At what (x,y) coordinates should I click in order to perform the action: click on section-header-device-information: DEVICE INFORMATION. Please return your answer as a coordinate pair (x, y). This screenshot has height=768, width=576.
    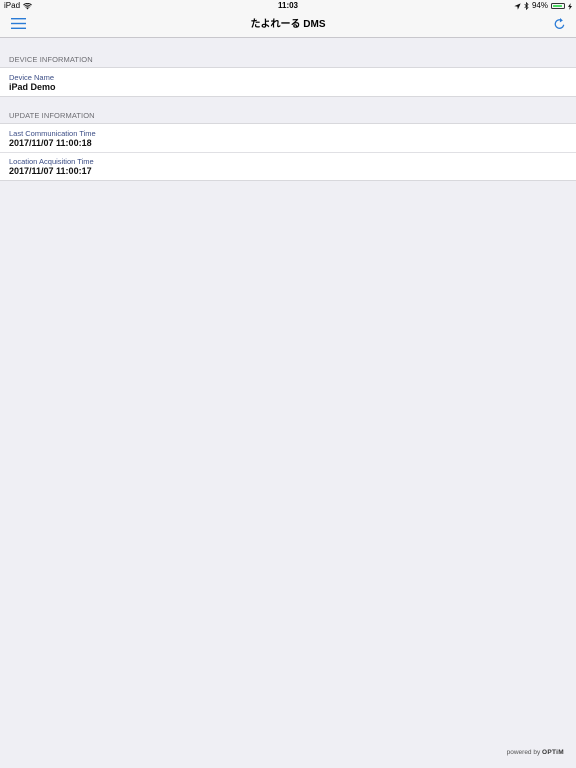
    Looking at the image, I should click on (51, 59).